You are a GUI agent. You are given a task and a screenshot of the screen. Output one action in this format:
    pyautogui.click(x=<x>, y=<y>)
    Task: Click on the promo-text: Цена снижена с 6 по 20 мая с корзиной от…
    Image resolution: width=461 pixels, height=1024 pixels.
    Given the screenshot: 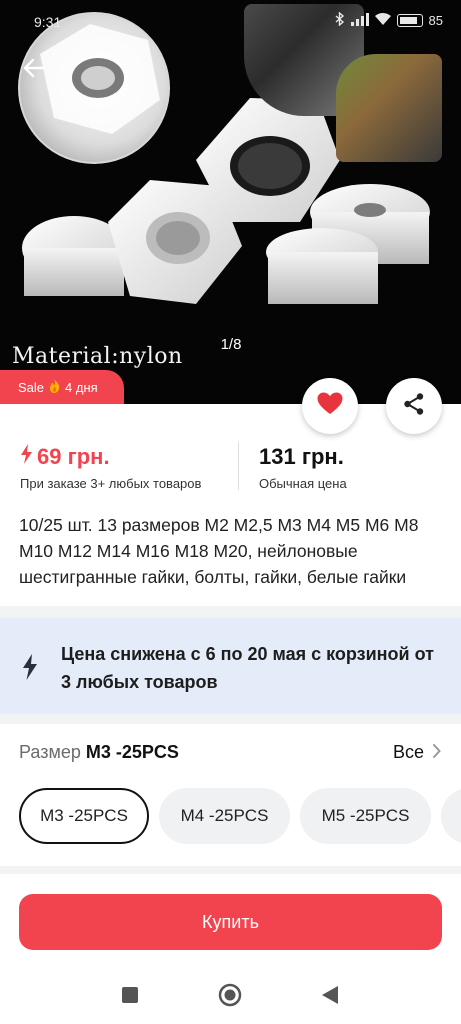 What is the action you would take?
    pyautogui.click(x=247, y=668)
    